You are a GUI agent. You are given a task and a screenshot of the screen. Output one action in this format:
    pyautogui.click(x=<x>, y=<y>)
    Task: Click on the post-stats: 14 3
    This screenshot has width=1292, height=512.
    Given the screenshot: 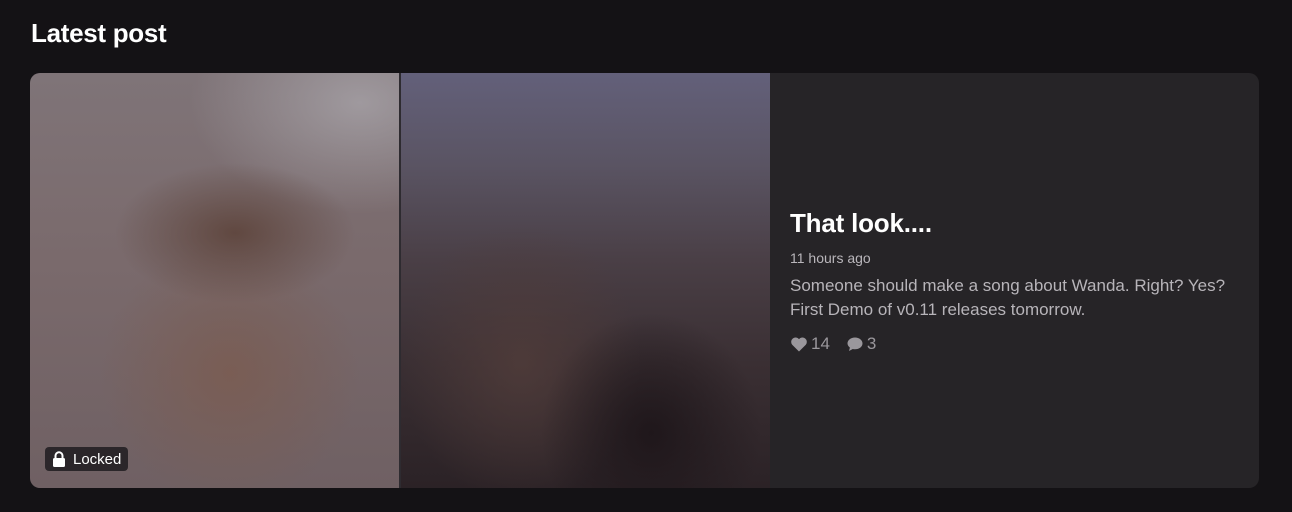 What is the action you would take?
    pyautogui.click(x=1020, y=344)
    